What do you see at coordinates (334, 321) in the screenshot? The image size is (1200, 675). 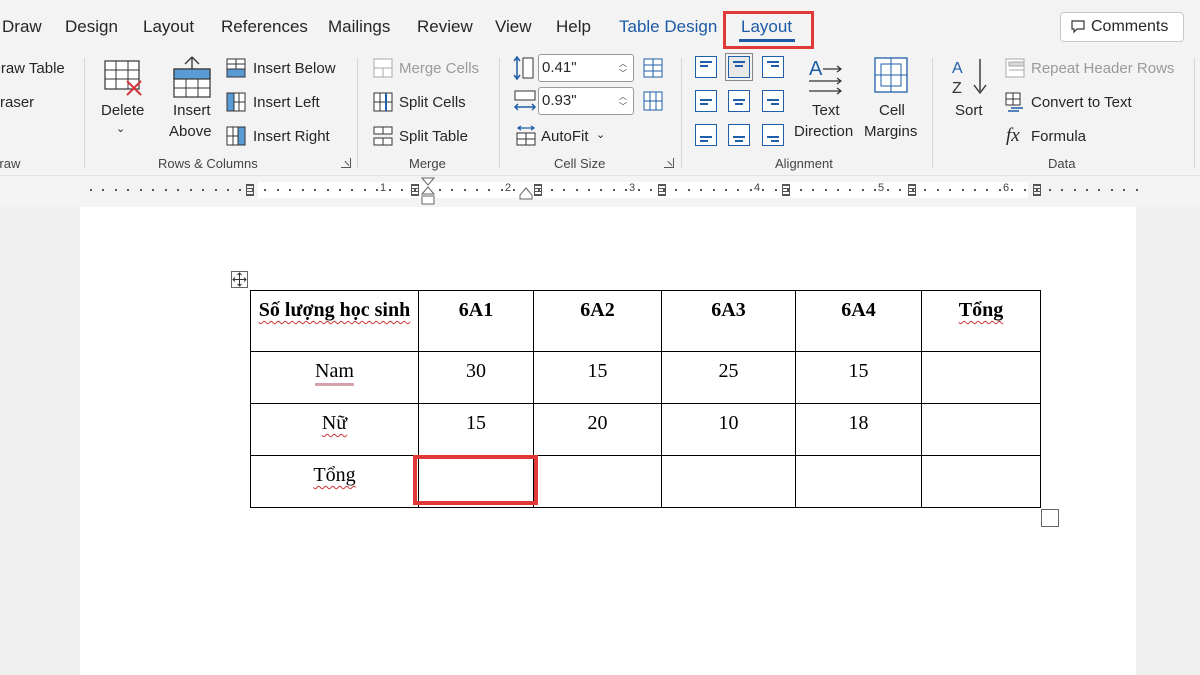 I see `header-cell: Số lượng học sinh` at bounding box center [334, 321].